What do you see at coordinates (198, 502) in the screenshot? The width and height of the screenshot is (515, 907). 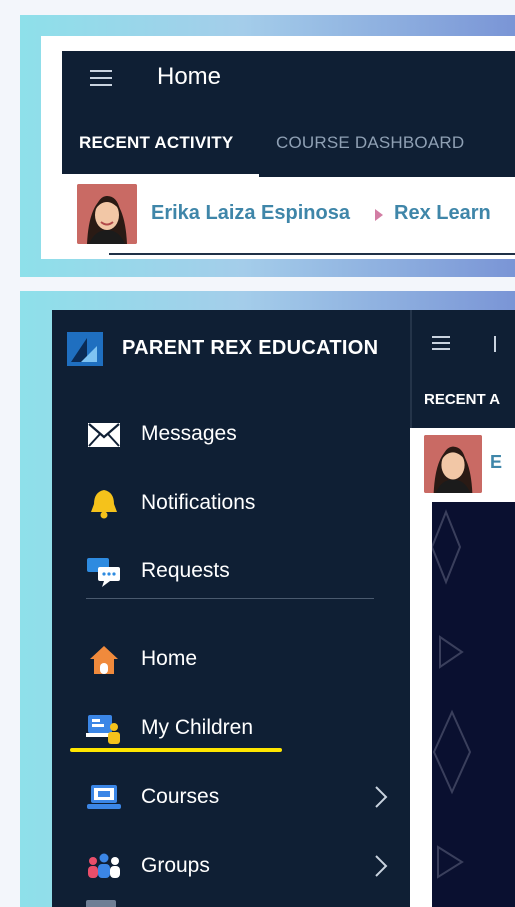 I see `drawer-item-label: Notifications` at bounding box center [198, 502].